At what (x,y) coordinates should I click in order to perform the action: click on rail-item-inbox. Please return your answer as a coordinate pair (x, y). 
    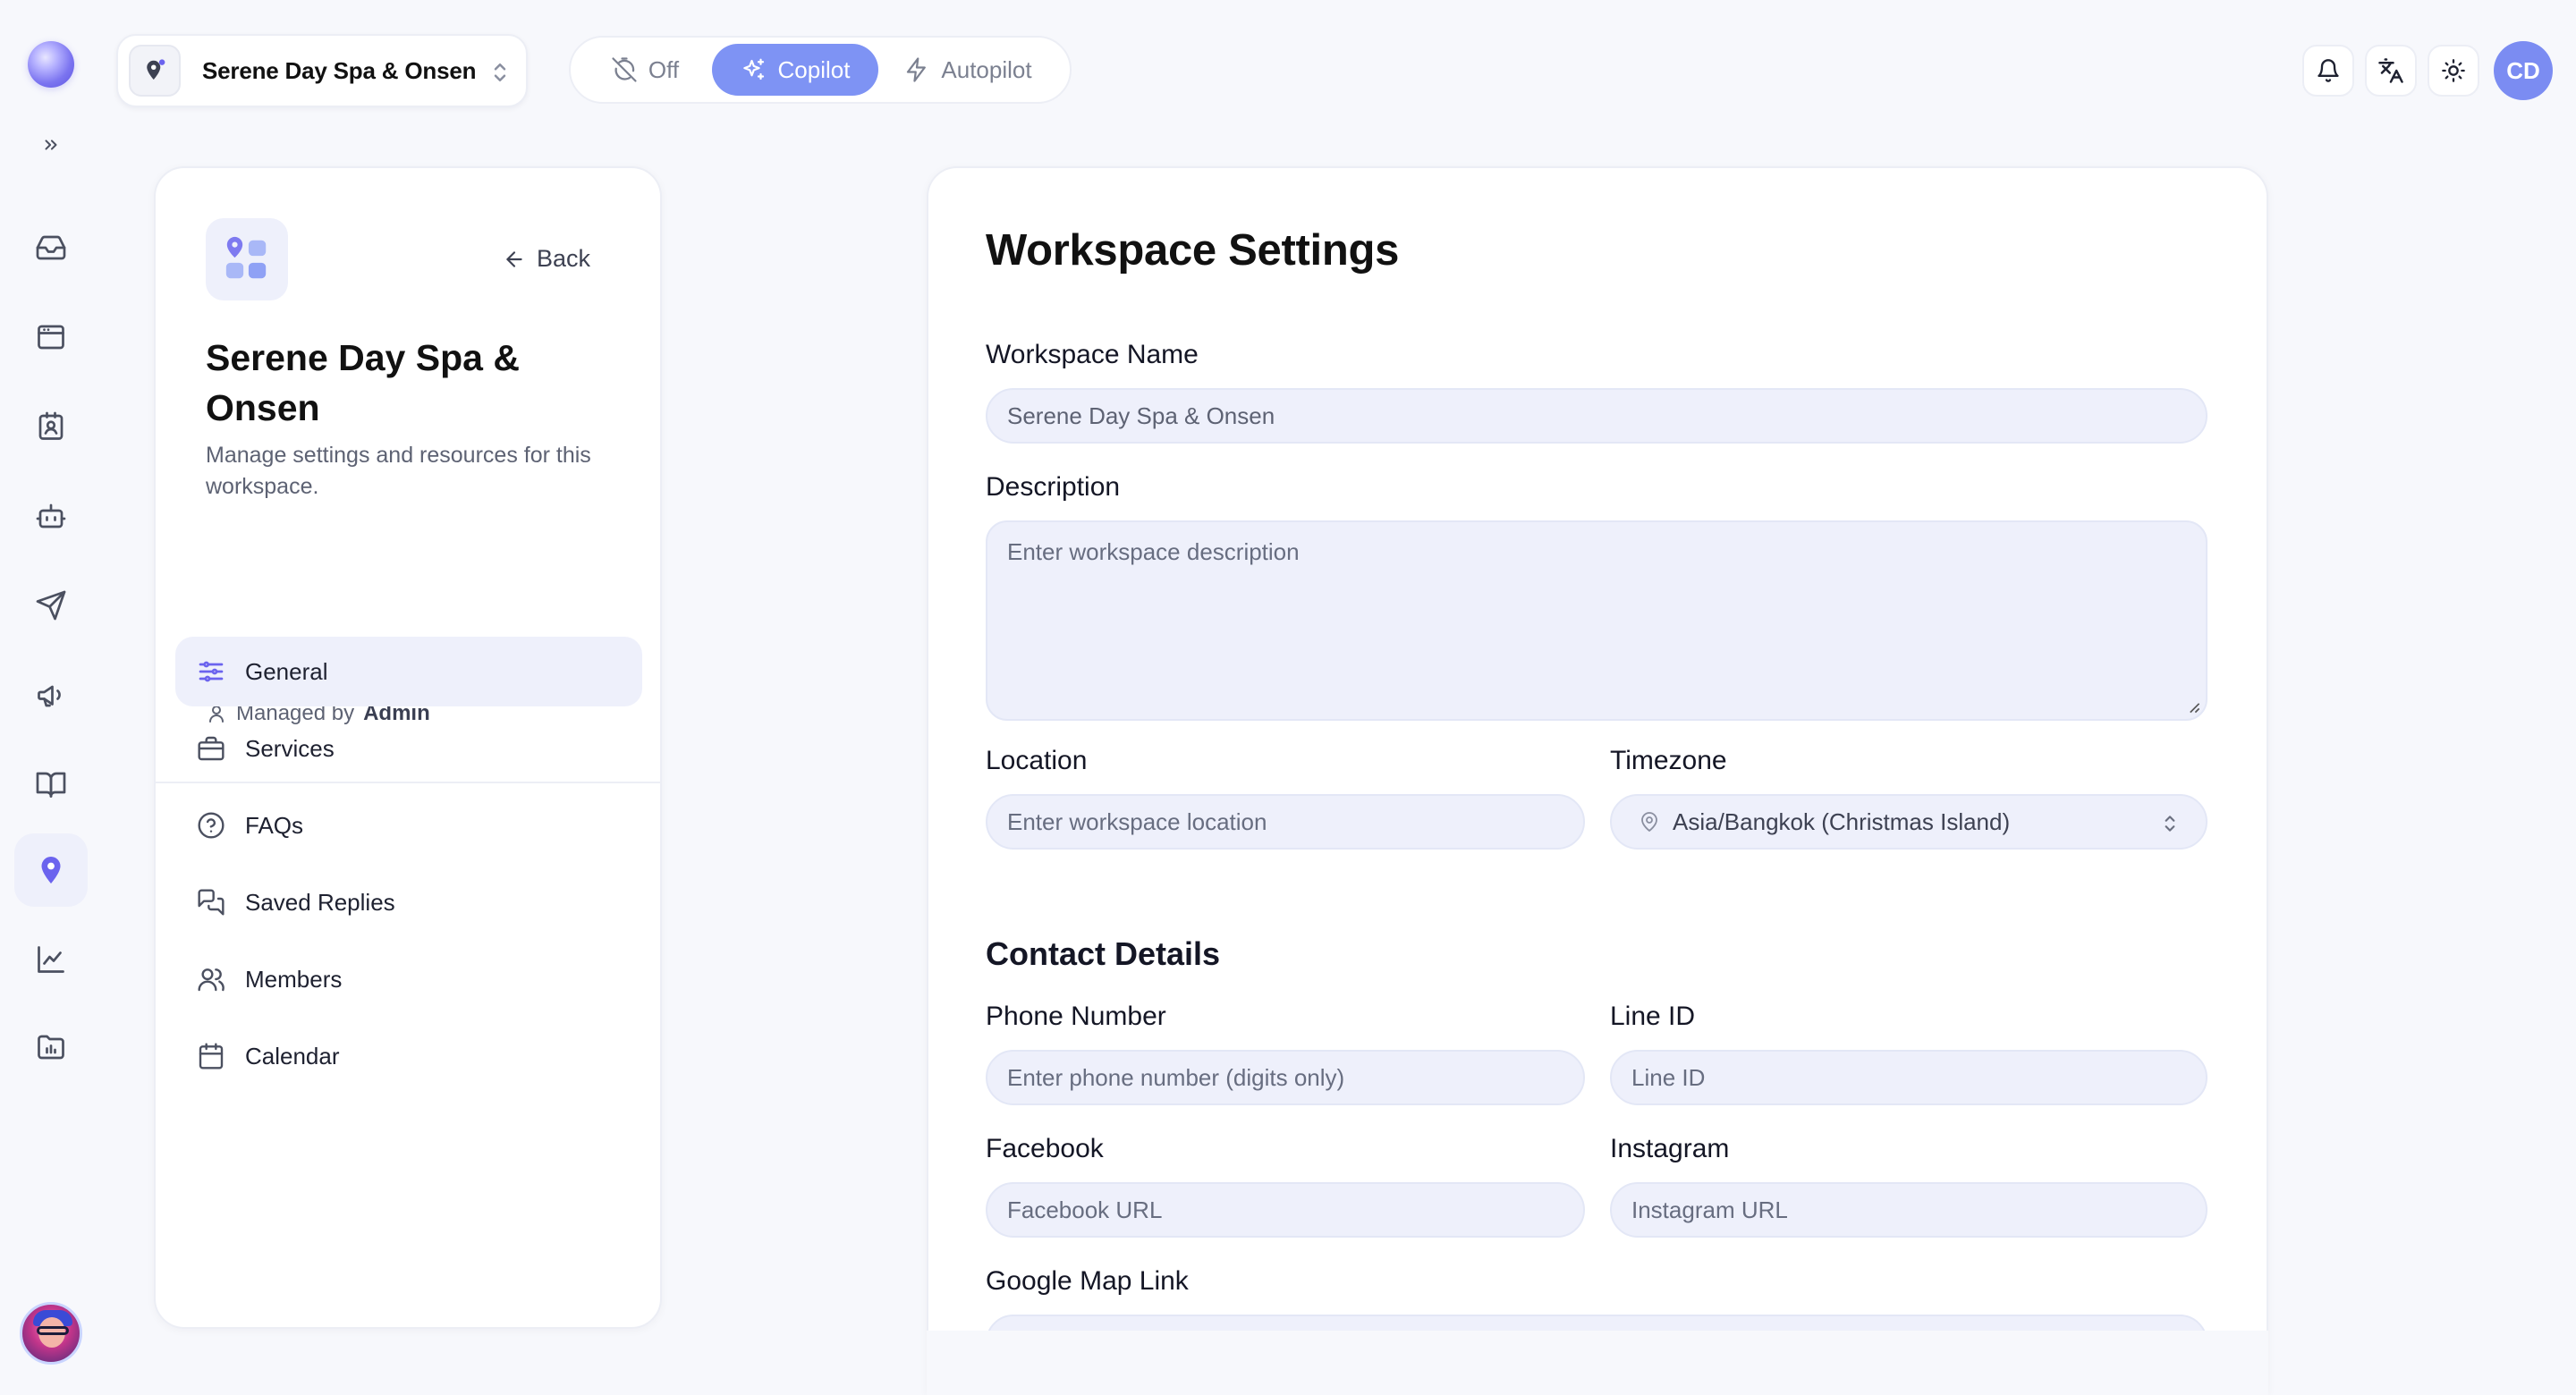
    Looking at the image, I should click on (51, 247).